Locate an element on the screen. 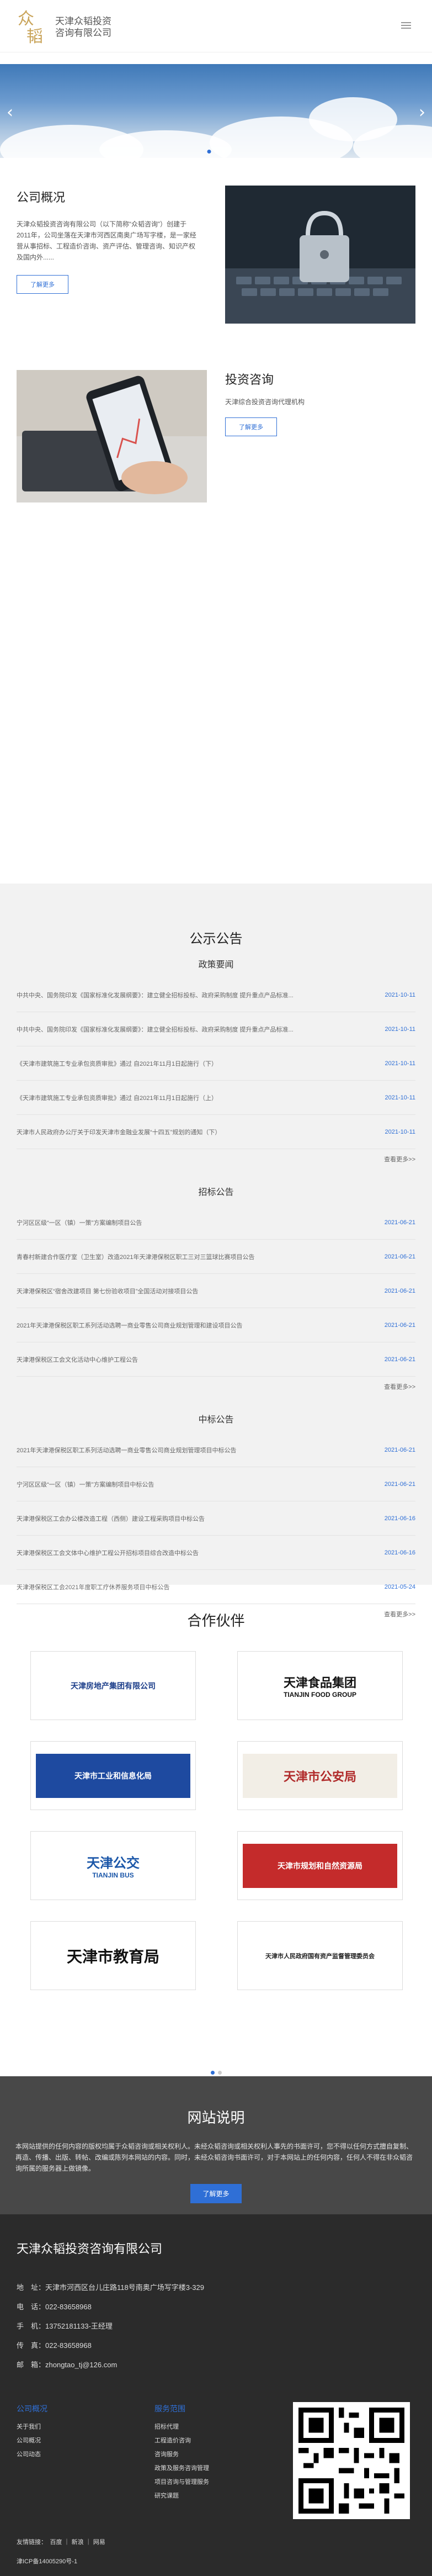 The height and width of the screenshot is (2576, 432). footer-col-about: 公司概况 关于我们 公司概况 公司动态 is located at coordinates (32, 2432).